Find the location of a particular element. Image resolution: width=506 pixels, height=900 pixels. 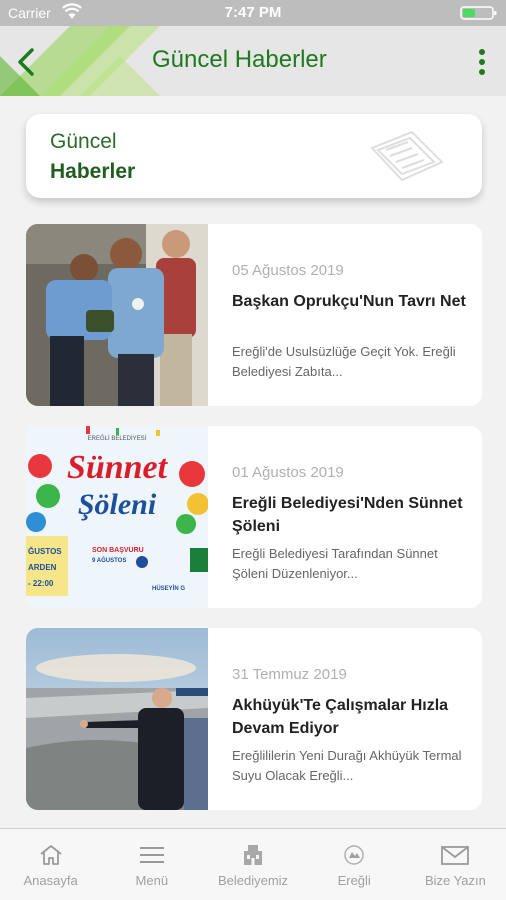

tab-label: Menü is located at coordinates (152, 880).